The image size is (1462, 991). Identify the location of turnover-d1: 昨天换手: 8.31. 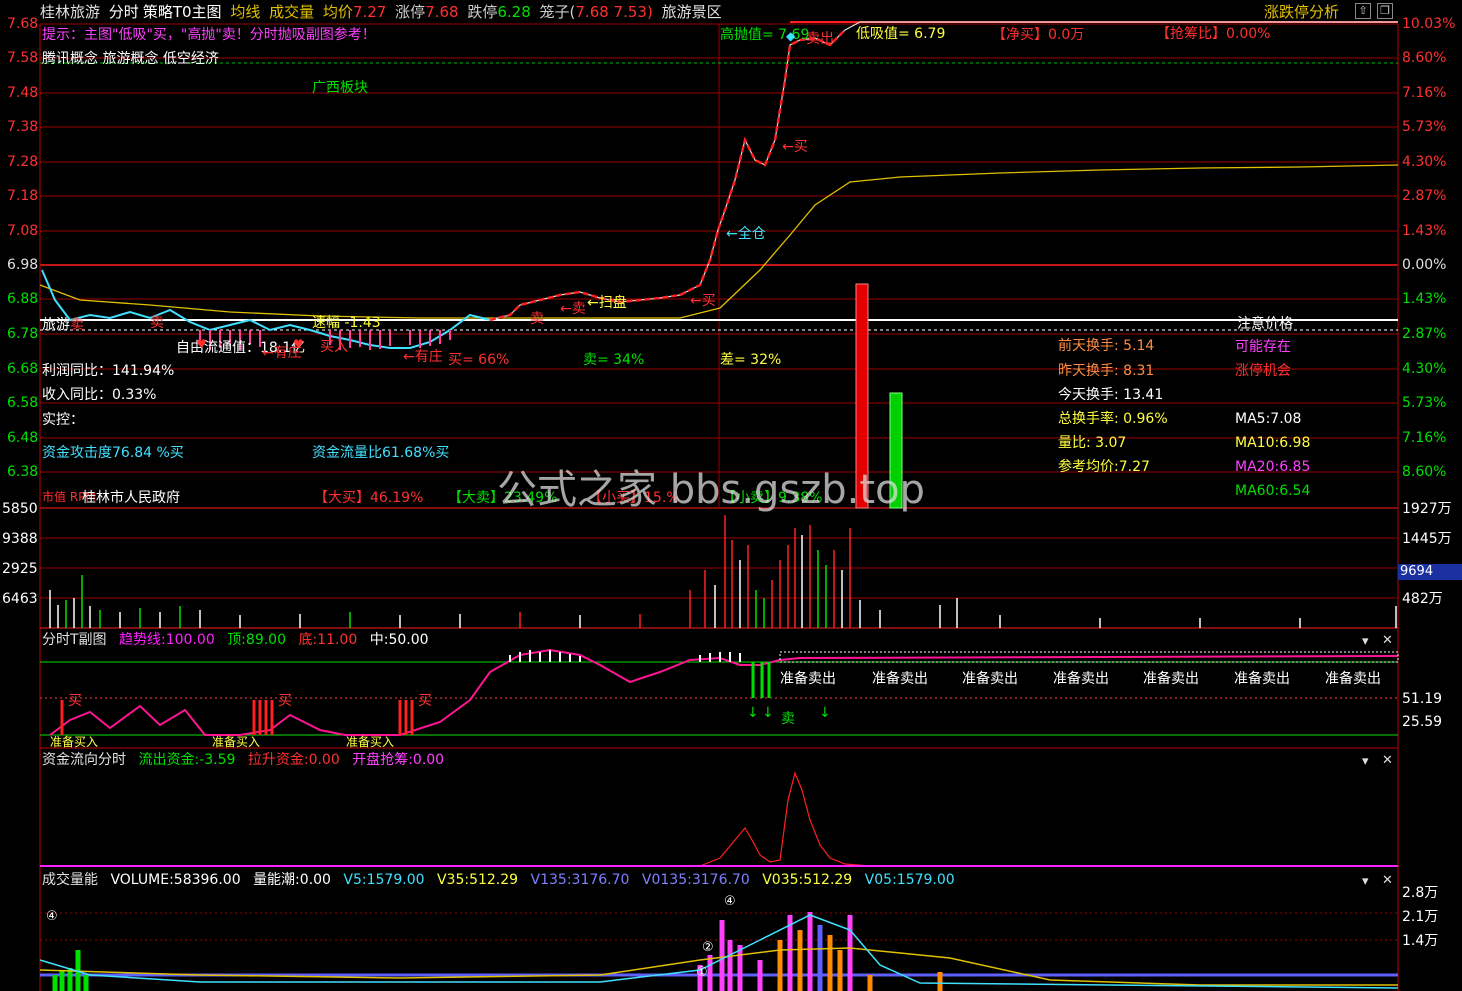
(1106, 371).